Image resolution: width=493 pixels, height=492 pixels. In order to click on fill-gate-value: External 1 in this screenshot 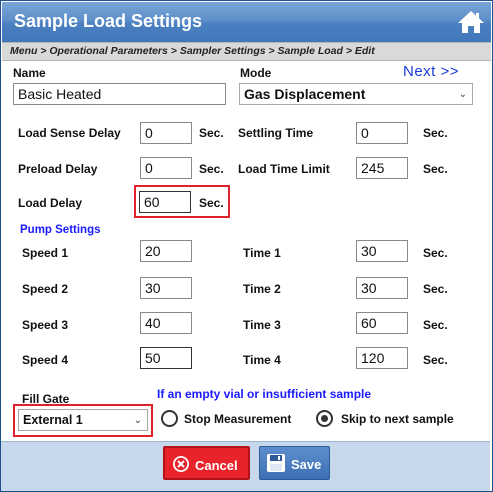, I will do `click(53, 420)`.